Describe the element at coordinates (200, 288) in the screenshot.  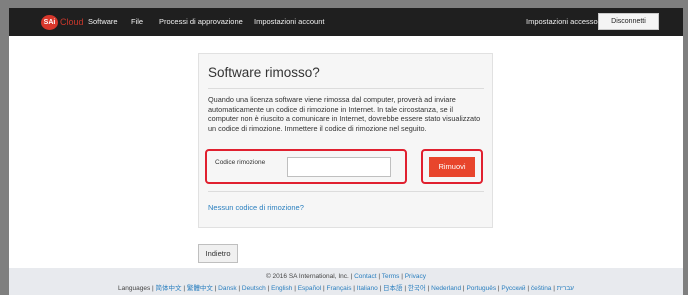
I see `language-link: 繁體中文` at that location.